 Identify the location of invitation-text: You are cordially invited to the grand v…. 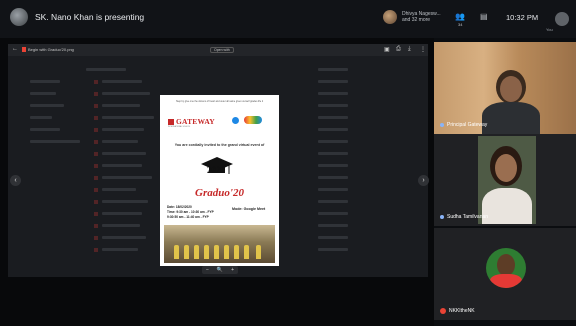
(219, 145).